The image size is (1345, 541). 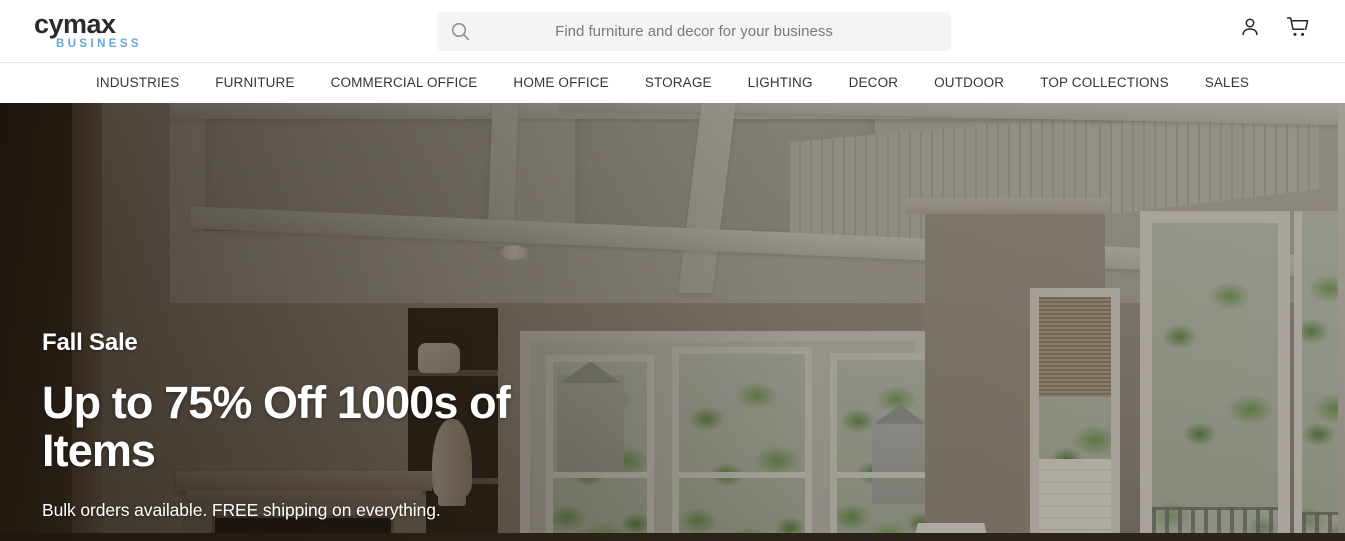 What do you see at coordinates (717, 31) in the screenshot?
I see `search-input` at bounding box center [717, 31].